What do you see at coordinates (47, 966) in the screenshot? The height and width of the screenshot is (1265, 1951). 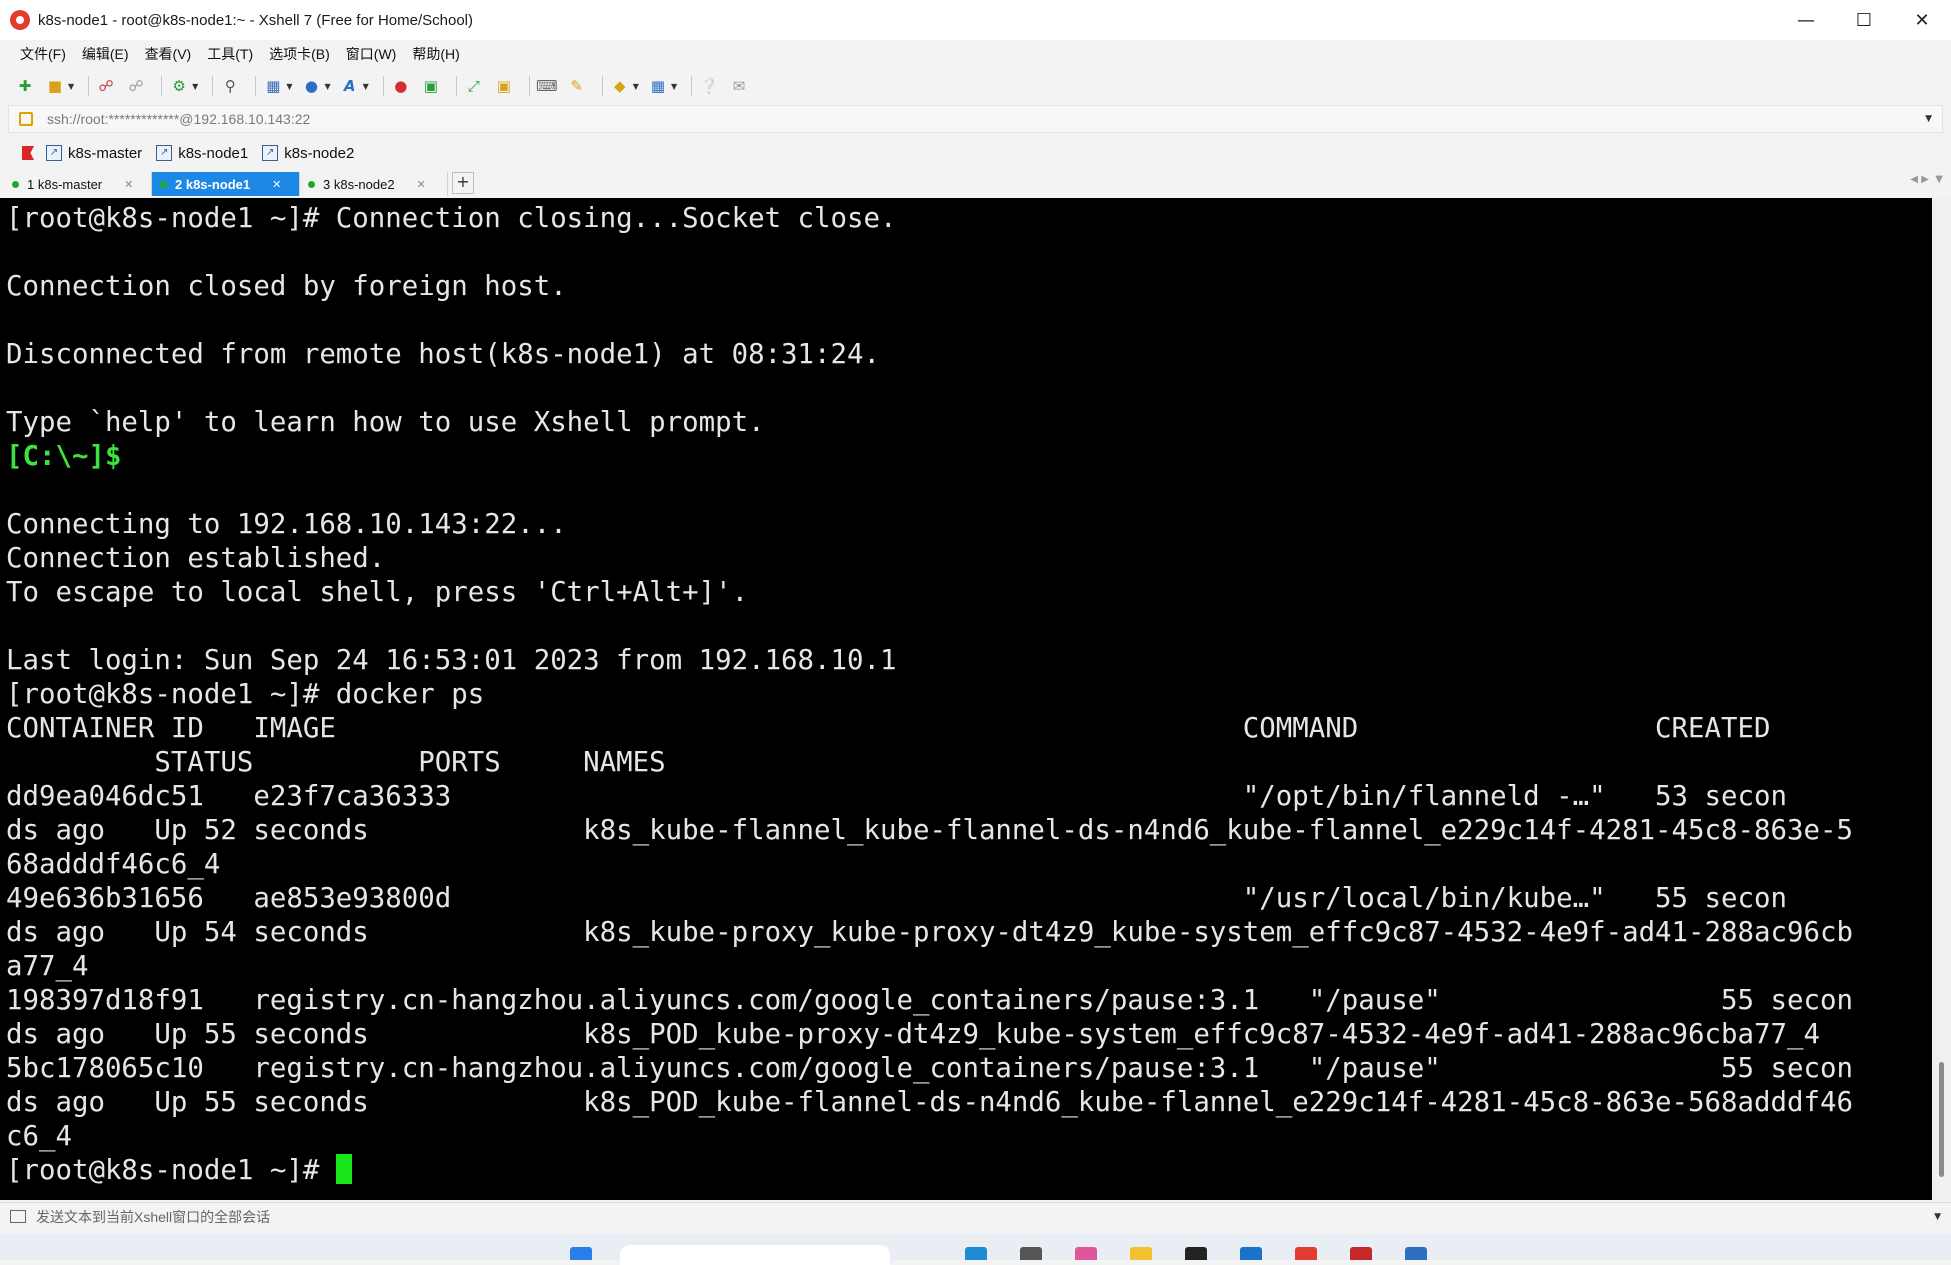 I see `docker-ps-row: a77_4` at bounding box center [47, 966].